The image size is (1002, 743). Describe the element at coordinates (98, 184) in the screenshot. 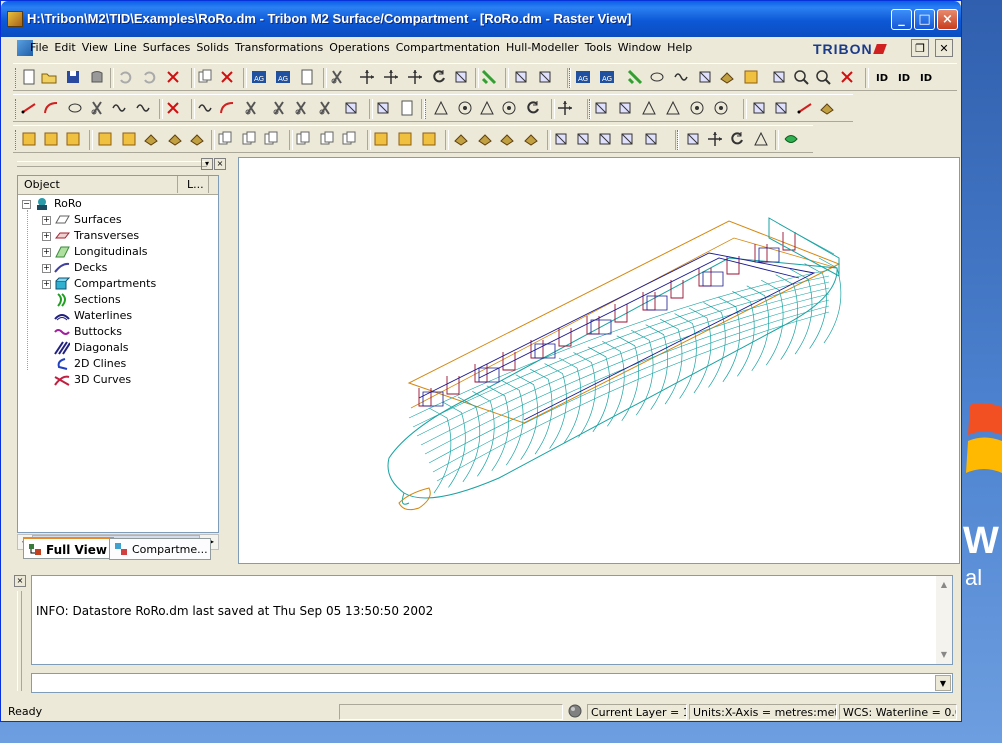

I see `column-object: Object` at that location.